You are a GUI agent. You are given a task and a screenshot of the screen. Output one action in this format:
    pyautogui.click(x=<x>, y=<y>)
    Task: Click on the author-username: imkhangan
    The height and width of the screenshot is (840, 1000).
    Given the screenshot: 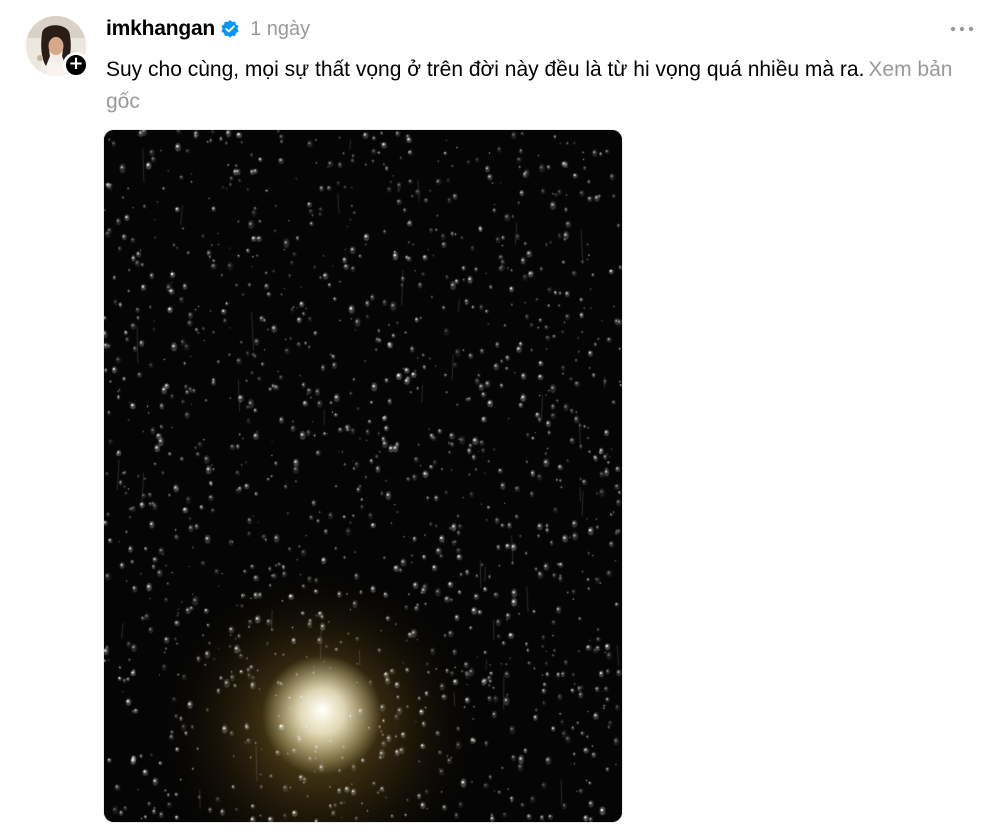 What is the action you would take?
    pyautogui.click(x=160, y=29)
    